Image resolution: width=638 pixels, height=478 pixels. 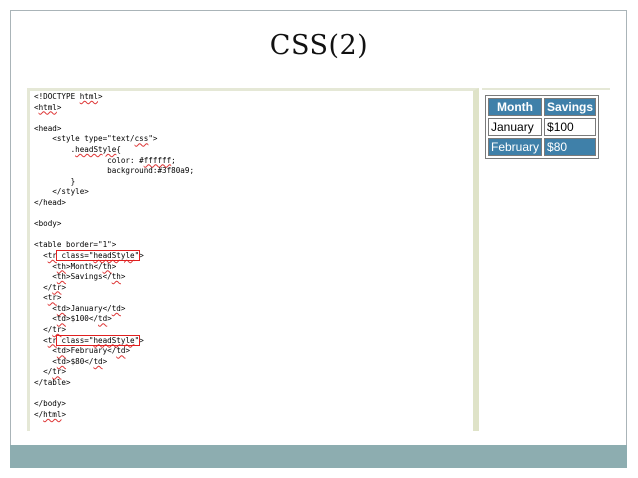 I want to click on rendered-table-preview: Month Savings January $100 February $80, so click(x=542, y=127).